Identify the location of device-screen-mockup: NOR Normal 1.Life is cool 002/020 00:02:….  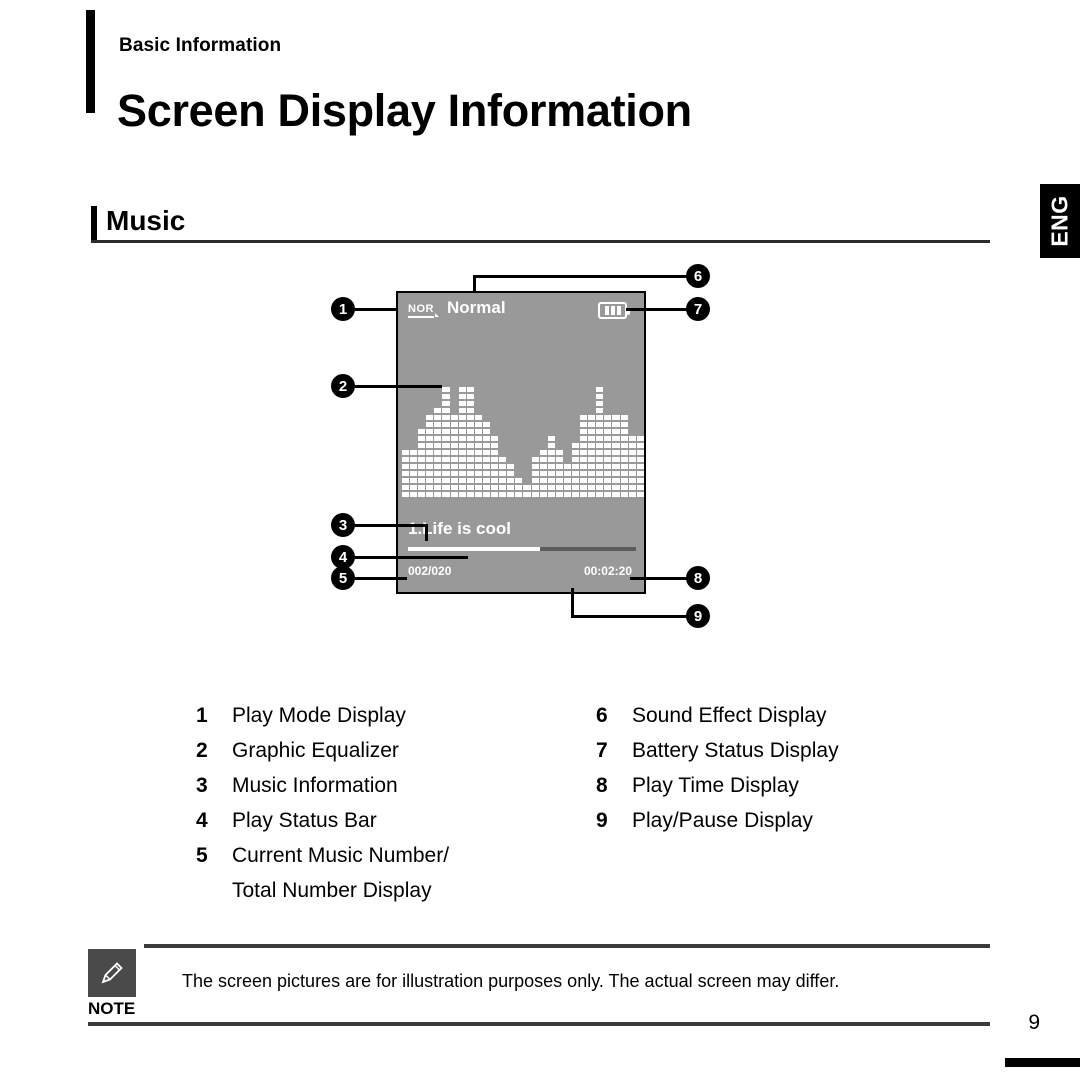
(521, 442).